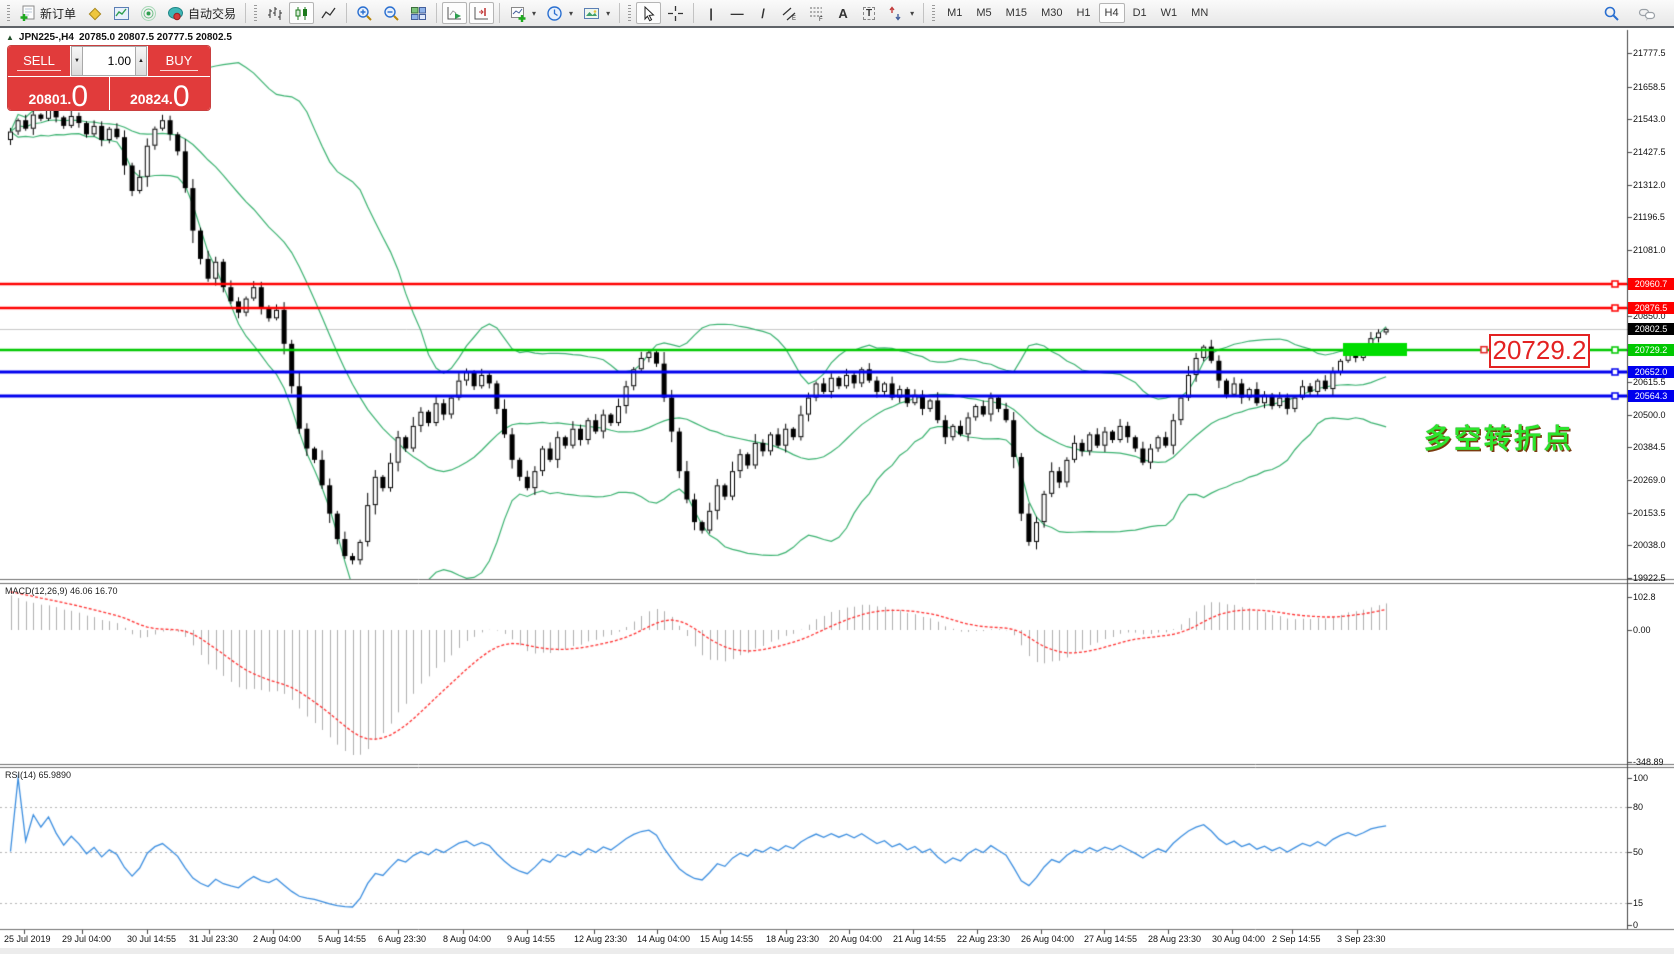  What do you see at coordinates (58, 93) in the screenshot?
I see `sell-price: 20801. 0` at bounding box center [58, 93].